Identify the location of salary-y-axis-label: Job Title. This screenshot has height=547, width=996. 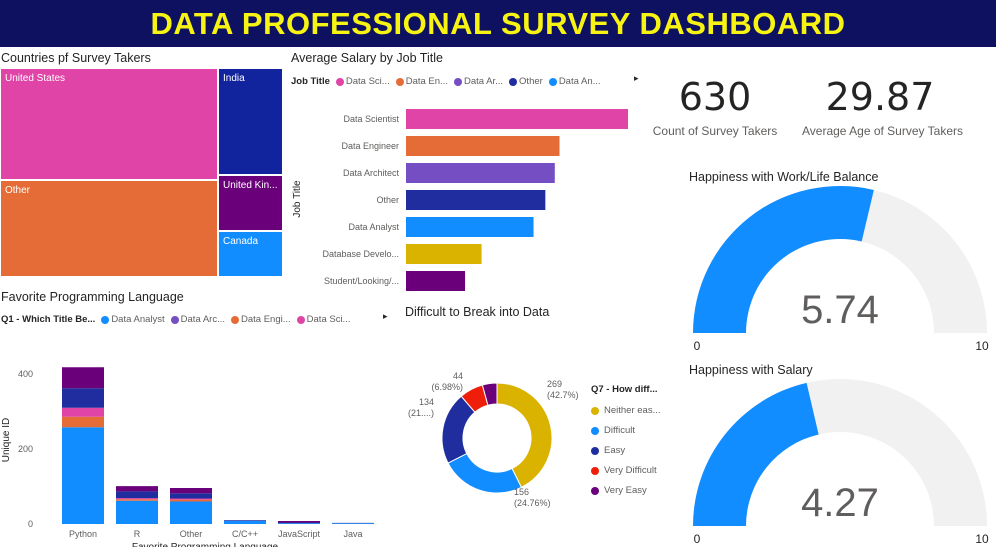
(297, 199).